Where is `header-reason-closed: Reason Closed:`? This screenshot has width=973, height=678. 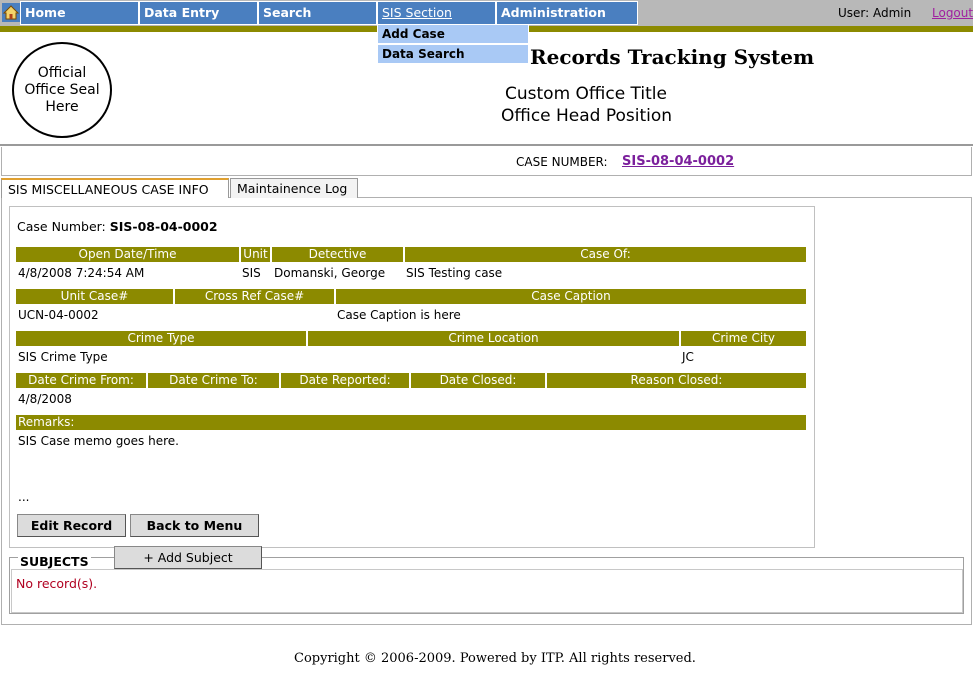
header-reason-closed: Reason Closed: is located at coordinates (676, 380).